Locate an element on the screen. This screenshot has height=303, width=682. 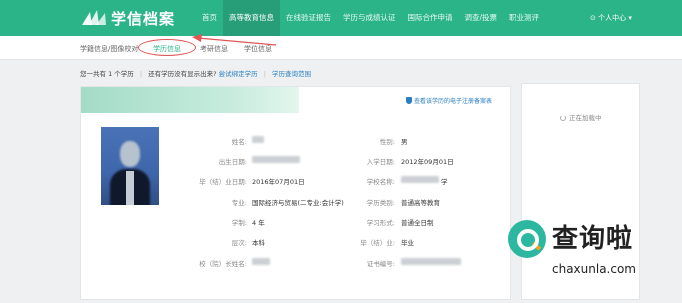
redacted-president is located at coordinates (261, 261).